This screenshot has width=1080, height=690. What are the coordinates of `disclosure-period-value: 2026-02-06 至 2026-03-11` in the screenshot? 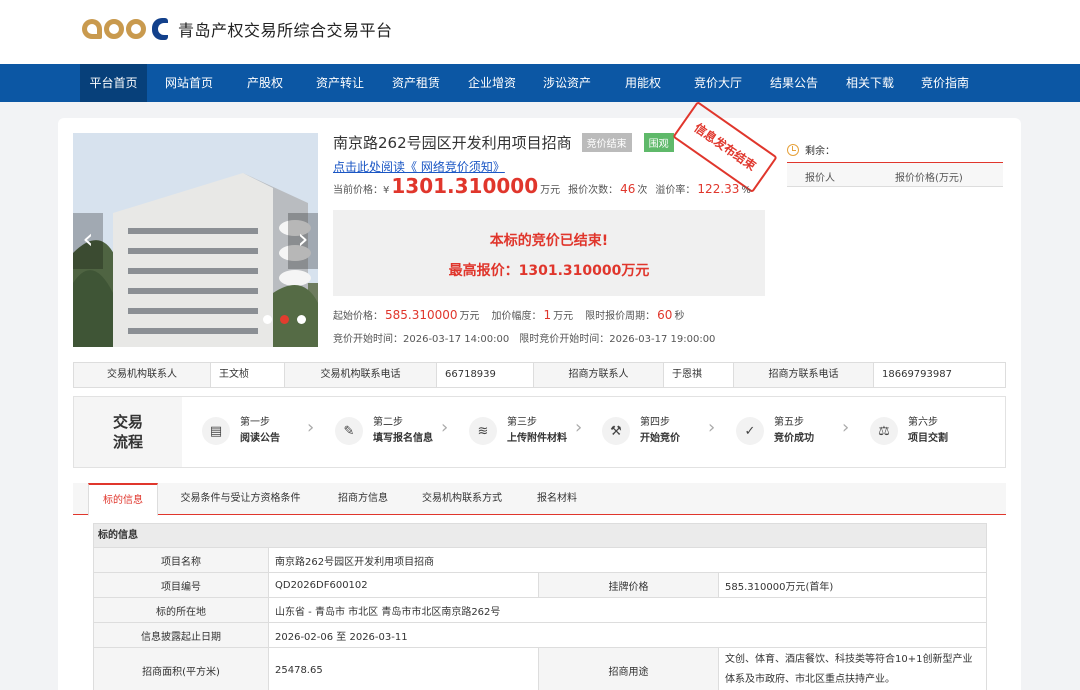 It's located at (341, 637).